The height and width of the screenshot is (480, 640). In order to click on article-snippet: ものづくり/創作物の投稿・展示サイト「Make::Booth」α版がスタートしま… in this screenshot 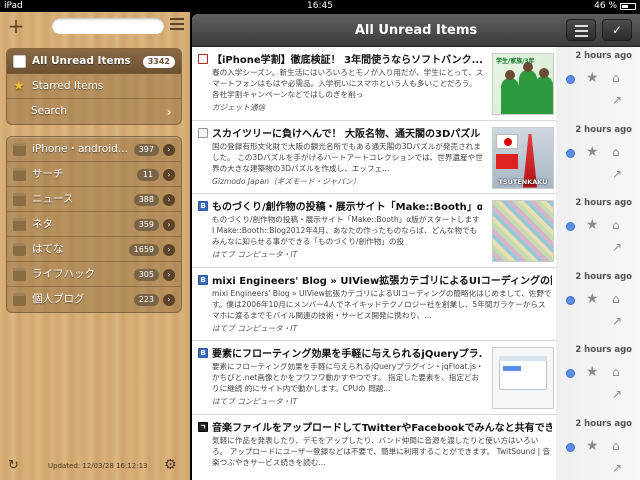, I will do `click(346, 230)`.